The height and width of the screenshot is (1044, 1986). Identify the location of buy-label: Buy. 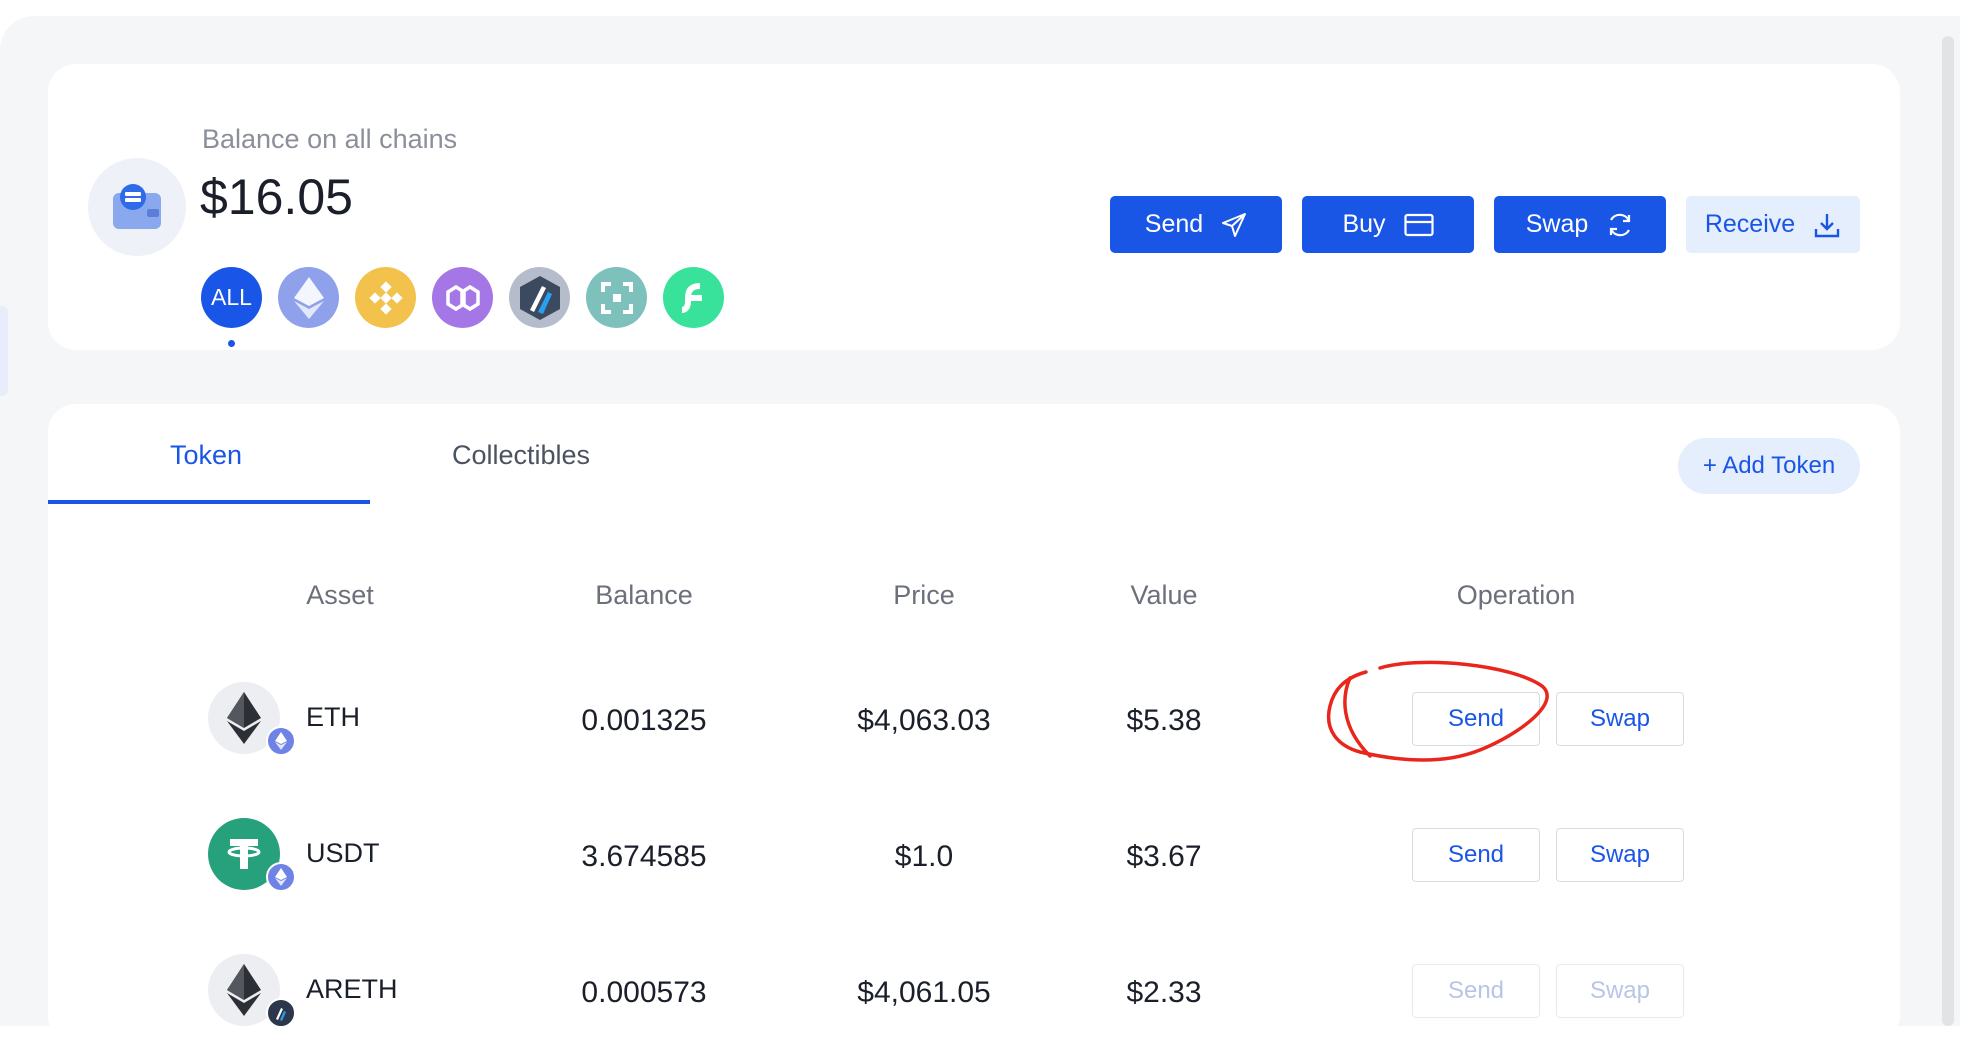
(1364, 224).